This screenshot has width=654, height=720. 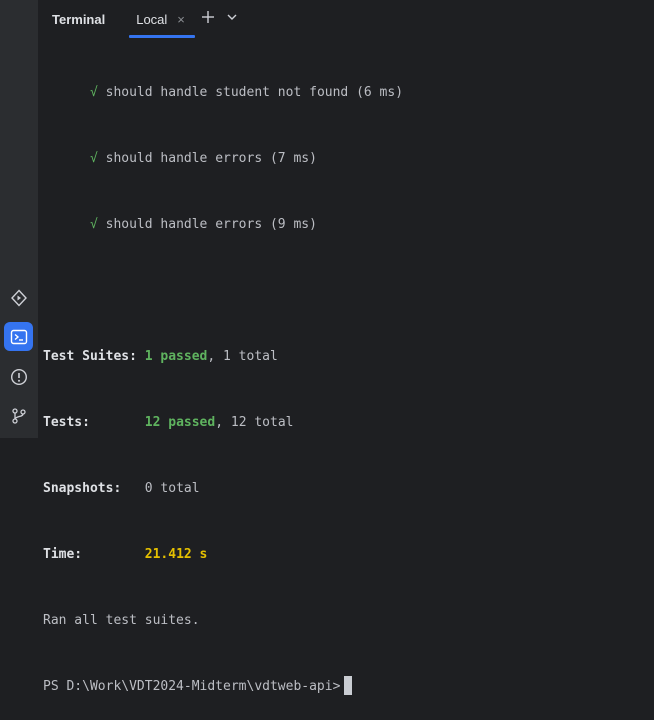 What do you see at coordinates (19, 219) in the screenshot?
I see `tool-window-strip` at bounding box center [19, 219].